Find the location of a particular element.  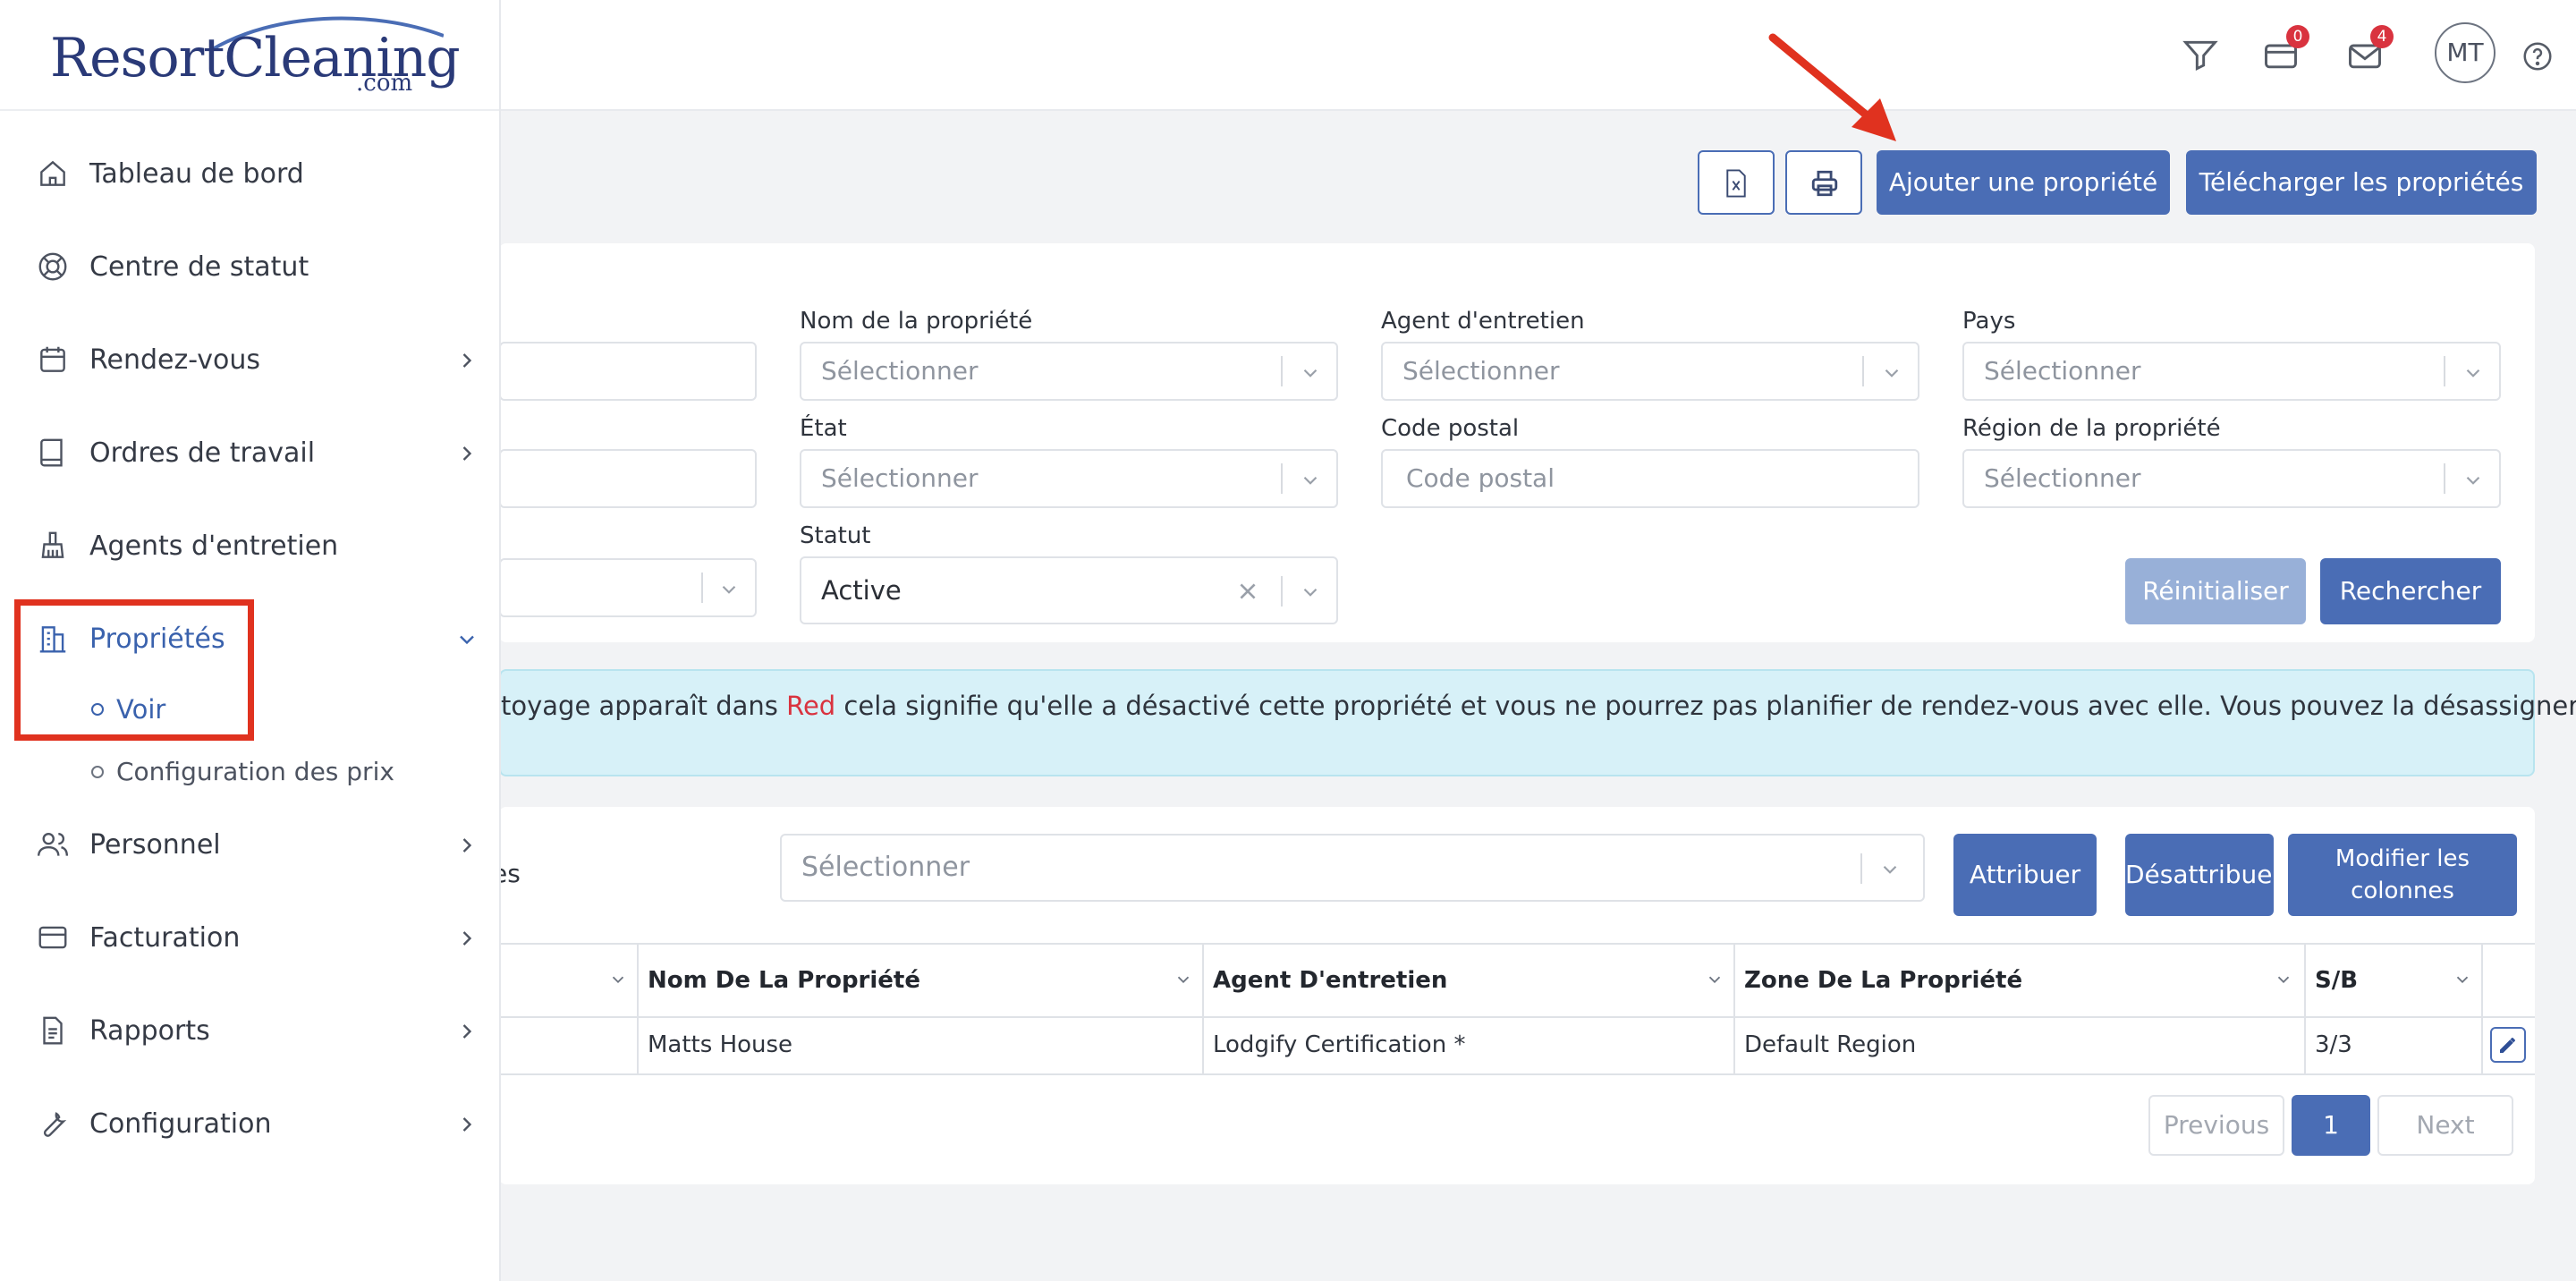

bullet-icon is located at coordinates (97, 772).